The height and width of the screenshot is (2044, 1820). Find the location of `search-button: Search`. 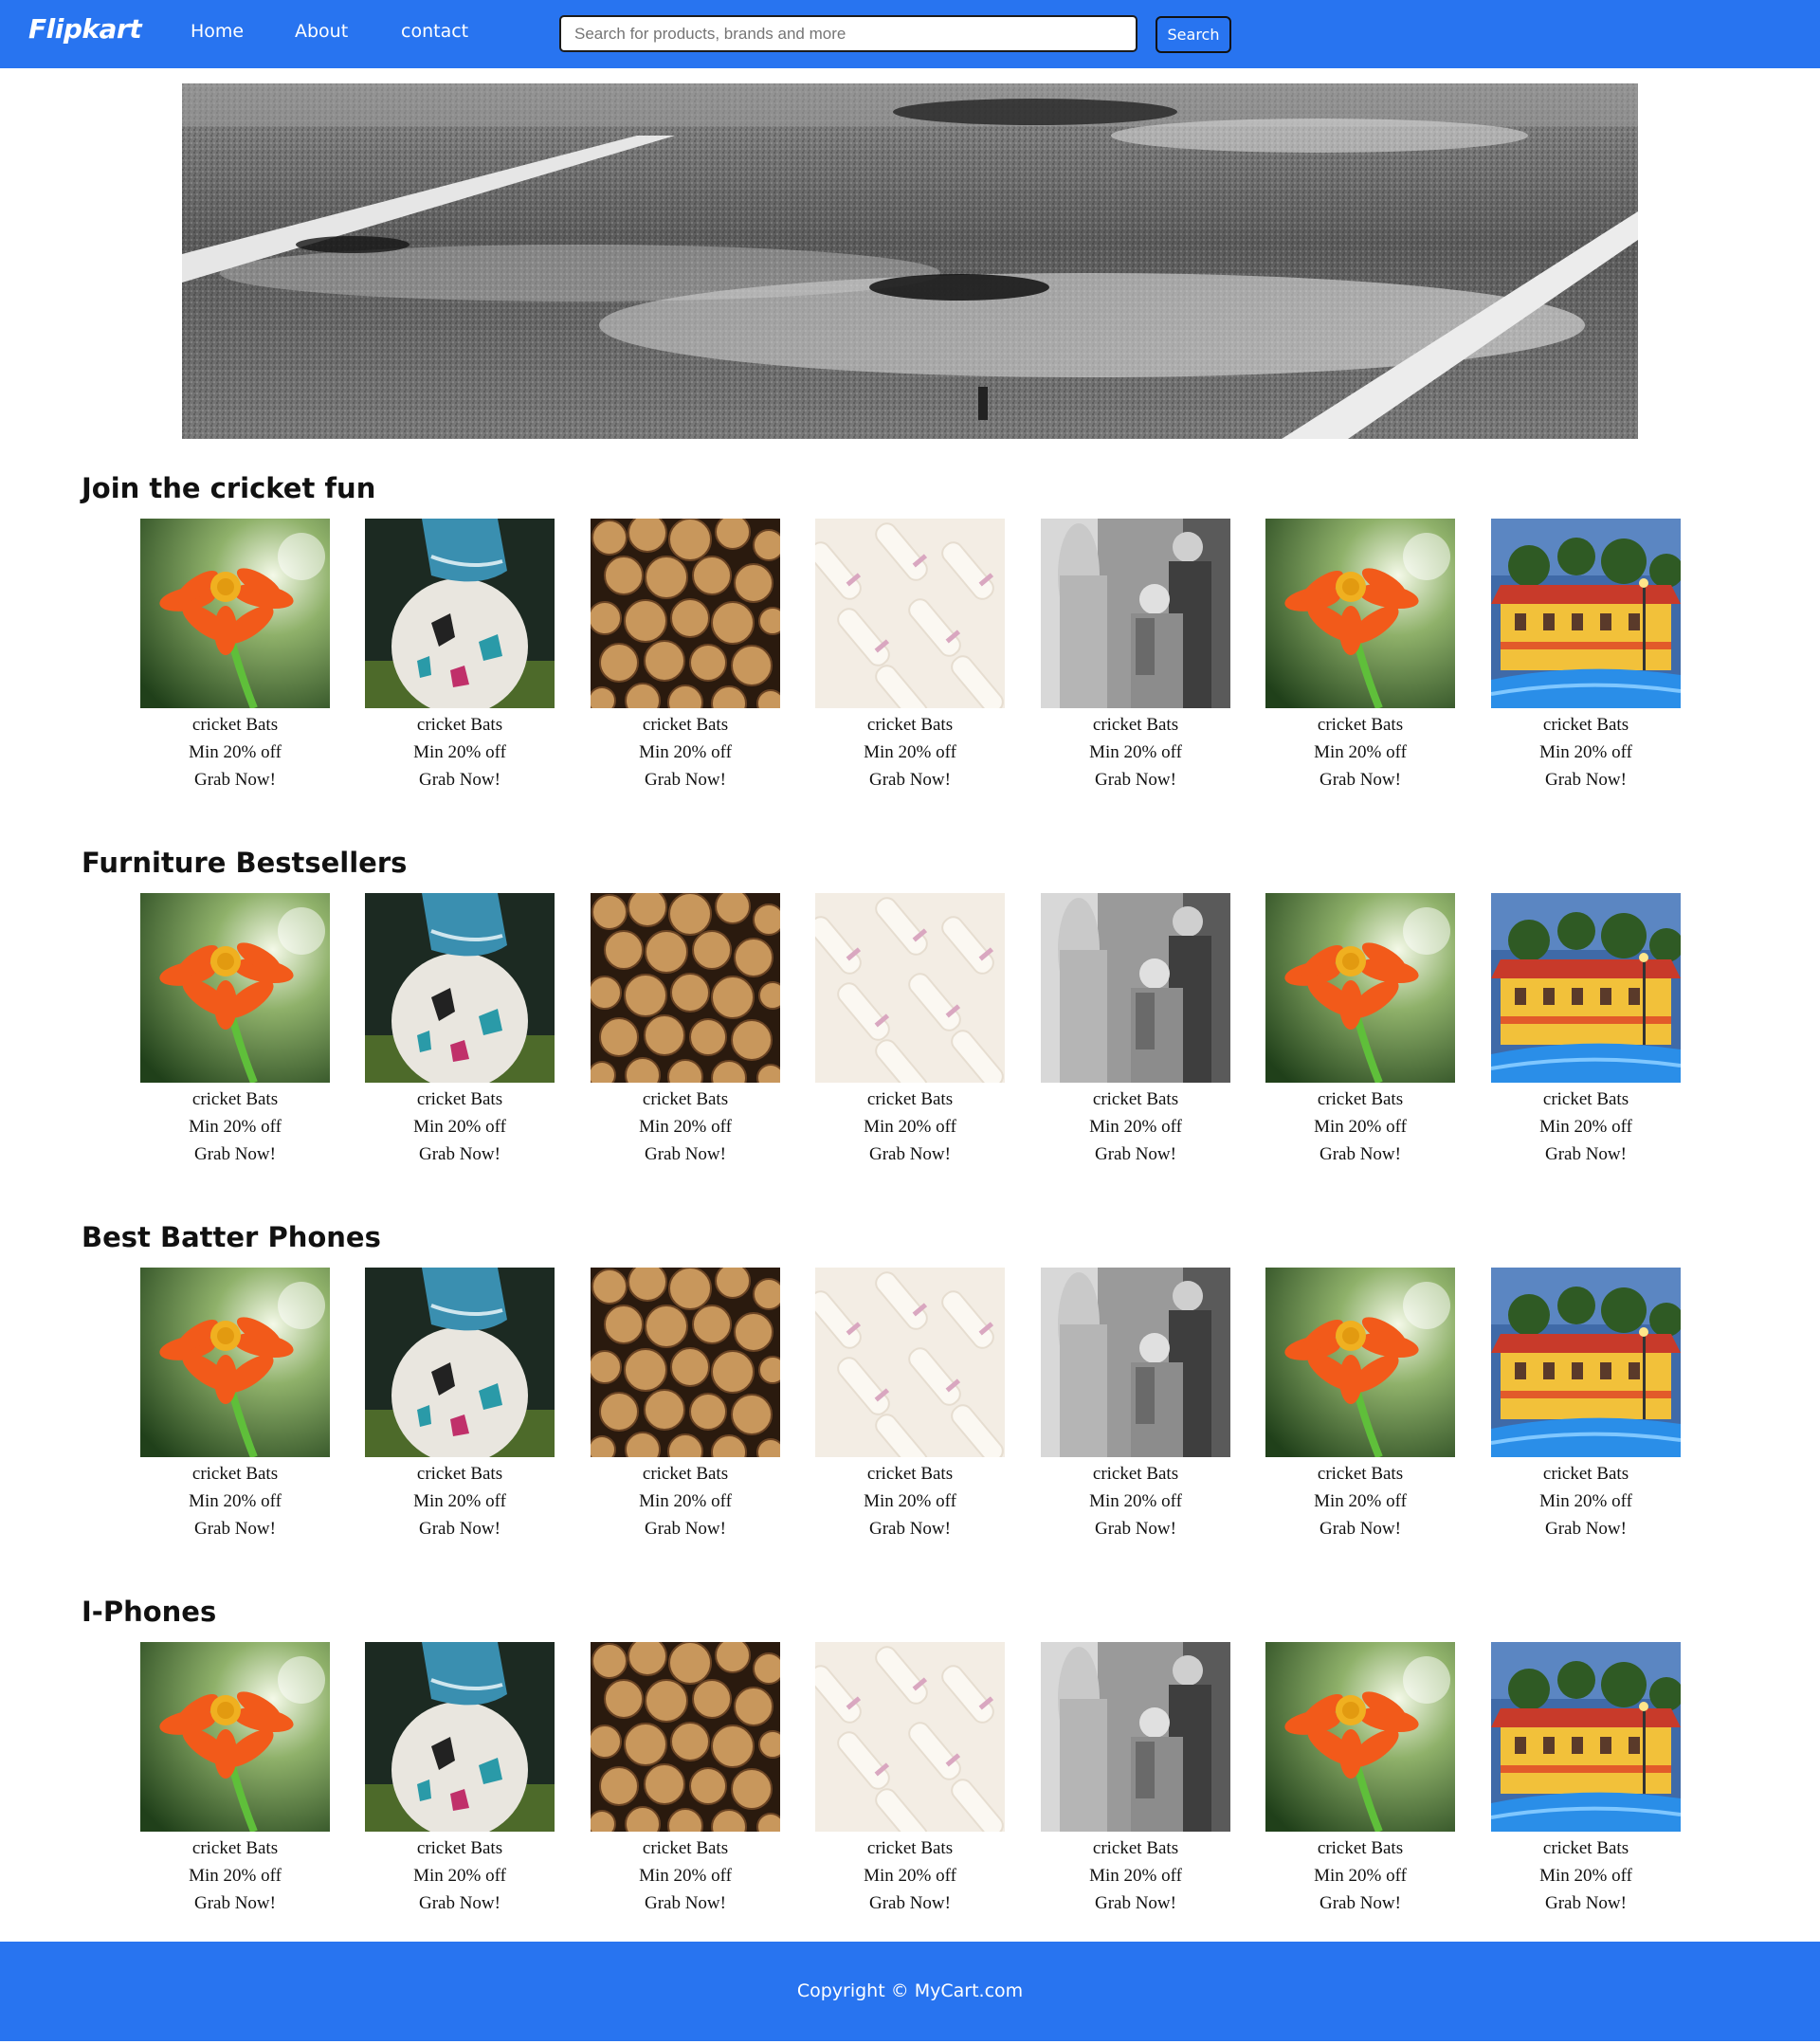

search-button: Search is located at coordinates (1193, 34).